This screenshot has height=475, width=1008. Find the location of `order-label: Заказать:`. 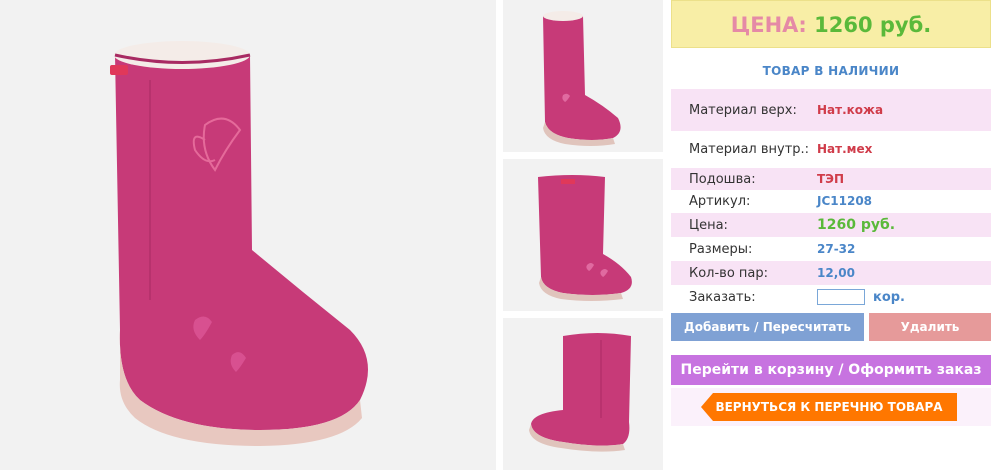

order-label: Заказать: is located at coordinates (722, 297).